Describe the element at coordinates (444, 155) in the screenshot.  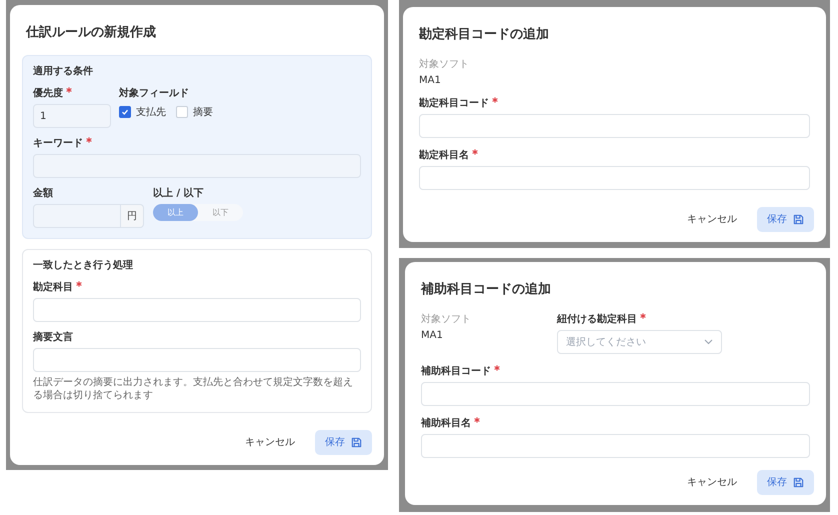
I see `field-label: 勘定科目名` at that location.